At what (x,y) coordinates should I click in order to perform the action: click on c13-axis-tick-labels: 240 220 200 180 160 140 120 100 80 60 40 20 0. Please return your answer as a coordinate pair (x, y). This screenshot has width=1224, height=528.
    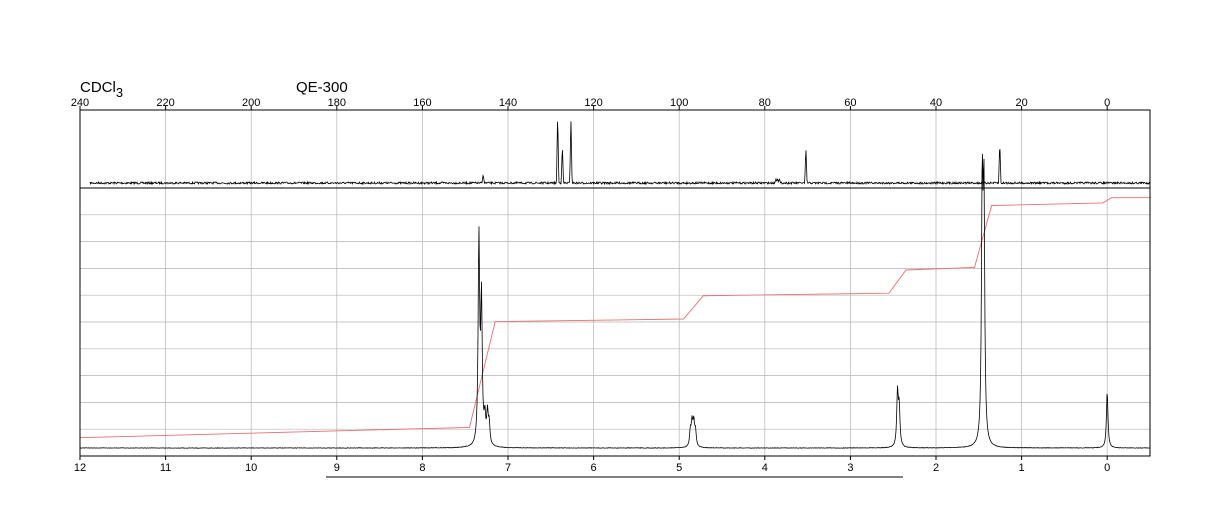
    Looking at the image, I should click on (590, 103).